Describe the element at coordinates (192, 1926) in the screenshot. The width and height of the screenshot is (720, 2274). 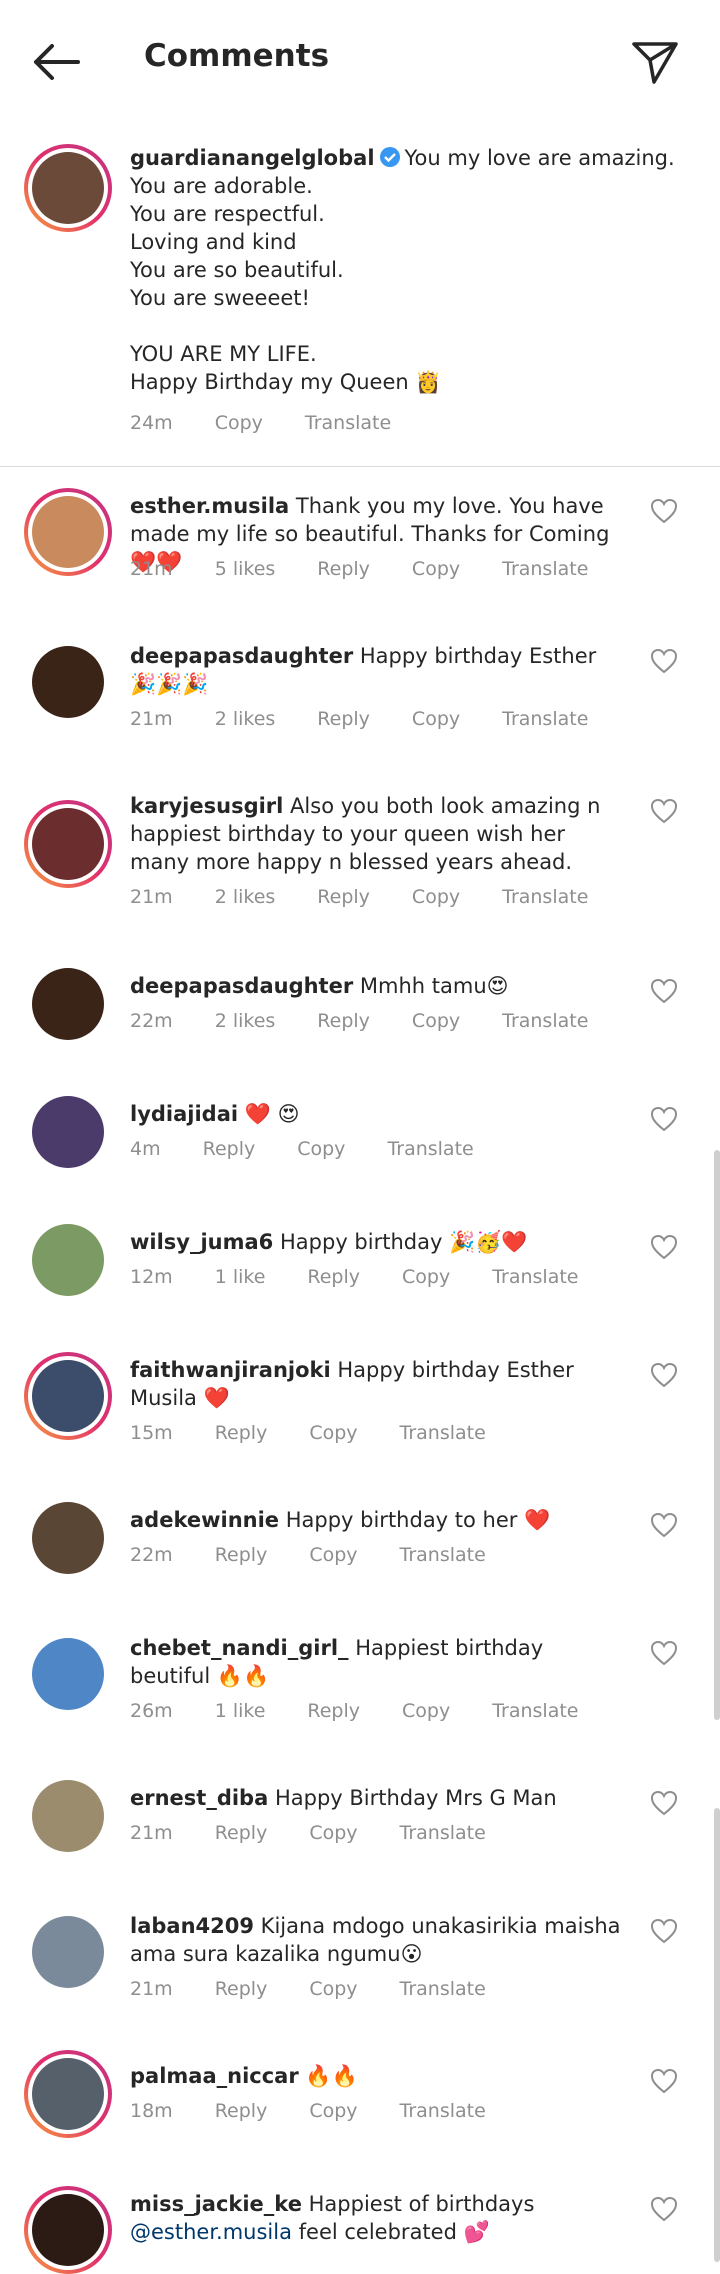
I see `comment-username: laban4209` at that location.